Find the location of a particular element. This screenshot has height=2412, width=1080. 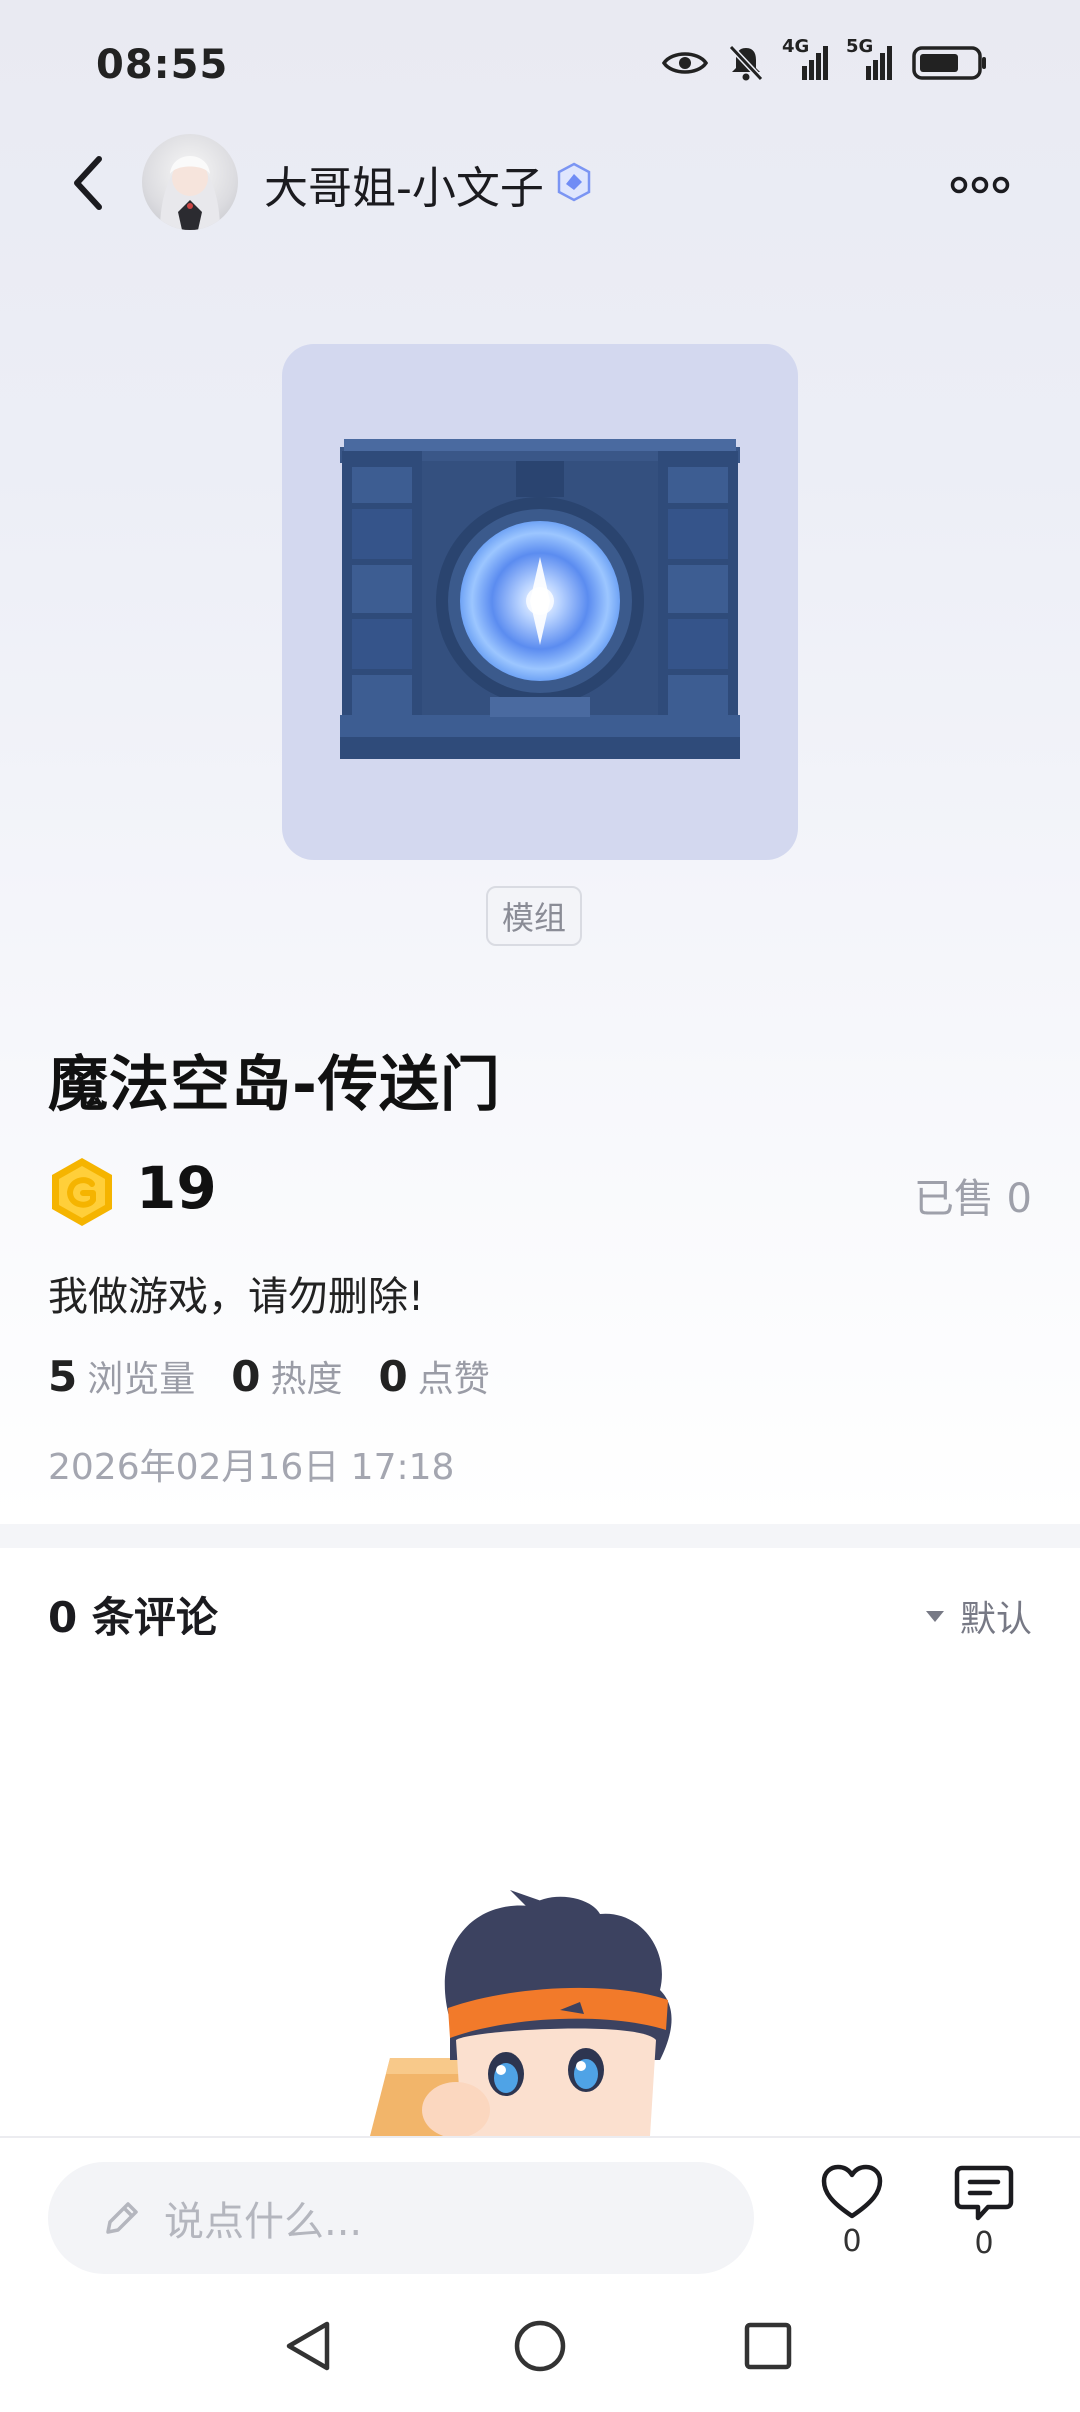

signal-5g-icon: 5G is located at coordinates (869, 59).